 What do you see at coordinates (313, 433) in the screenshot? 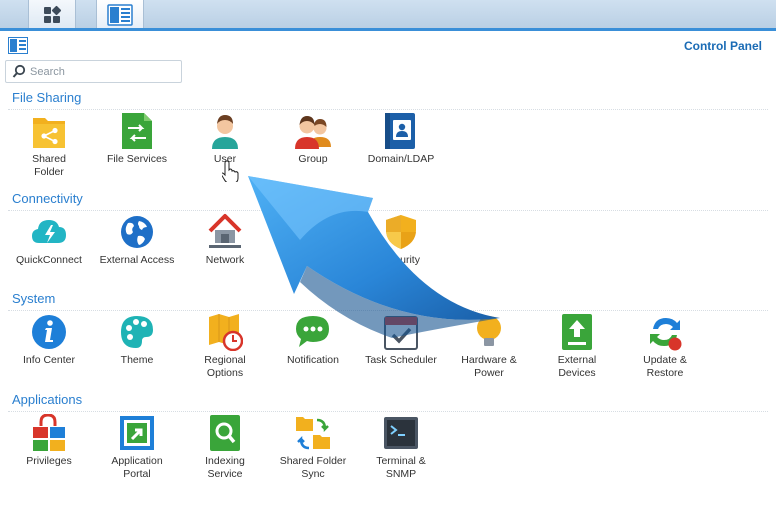
I see `shared-folder-sync-icon` at bounding box center [313, 433].